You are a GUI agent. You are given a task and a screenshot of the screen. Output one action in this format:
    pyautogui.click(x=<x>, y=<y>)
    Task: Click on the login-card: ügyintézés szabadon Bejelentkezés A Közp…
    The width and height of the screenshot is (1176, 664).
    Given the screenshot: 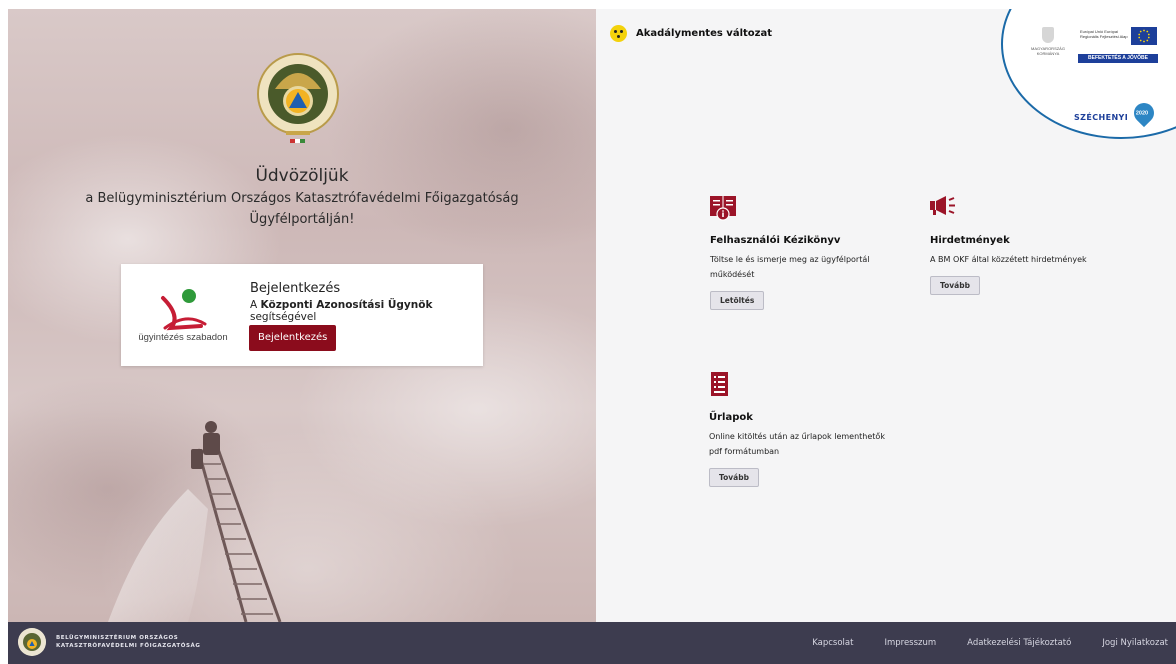 What is the action you would take?
    pyautogui.click(x=302, y=315)
    